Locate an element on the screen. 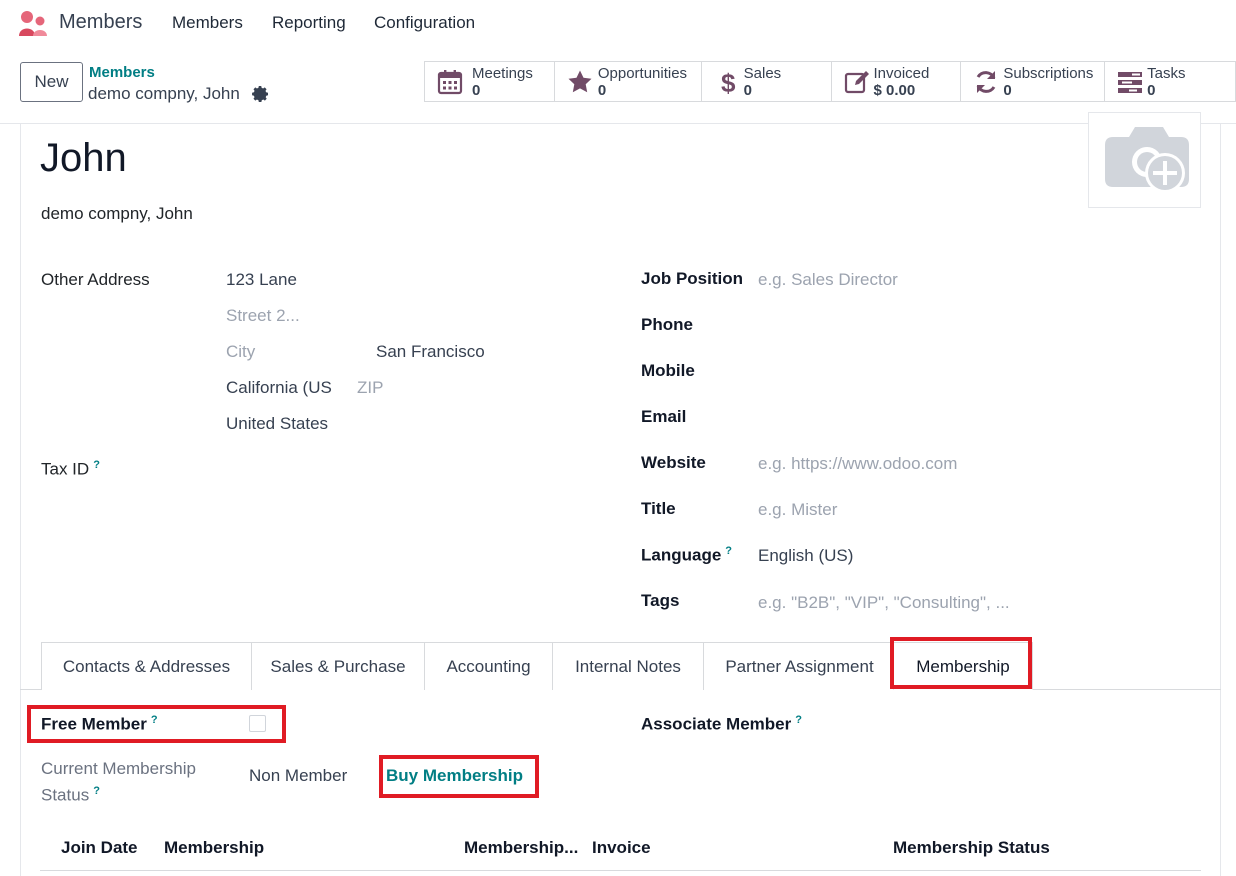 The width and height of the screenshot is (1236, 876). column-invoice: Invoice is located at coordinates (621, 848).